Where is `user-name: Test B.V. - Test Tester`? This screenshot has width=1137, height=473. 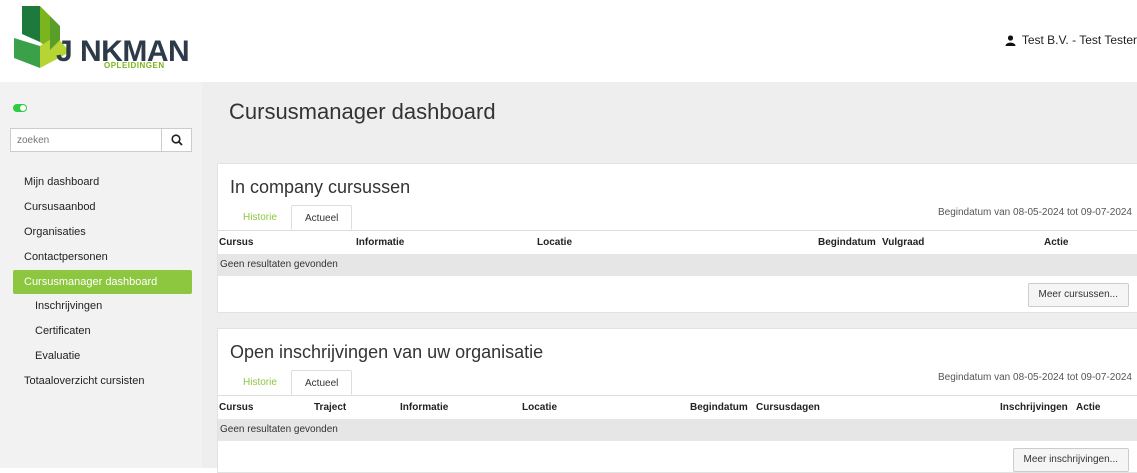
user-name: Test B.V. - Test Tester is located at coordinates (1079, 40).